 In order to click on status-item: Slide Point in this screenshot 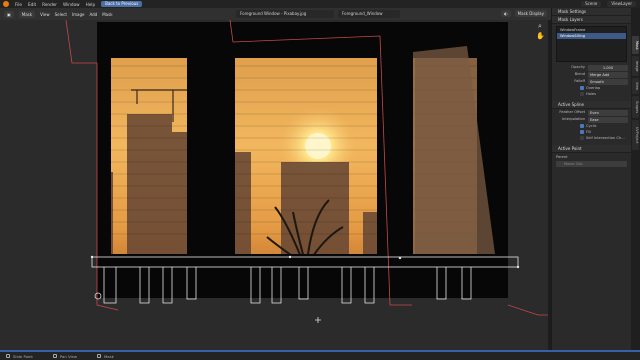, I will do `click(19, 356)`.